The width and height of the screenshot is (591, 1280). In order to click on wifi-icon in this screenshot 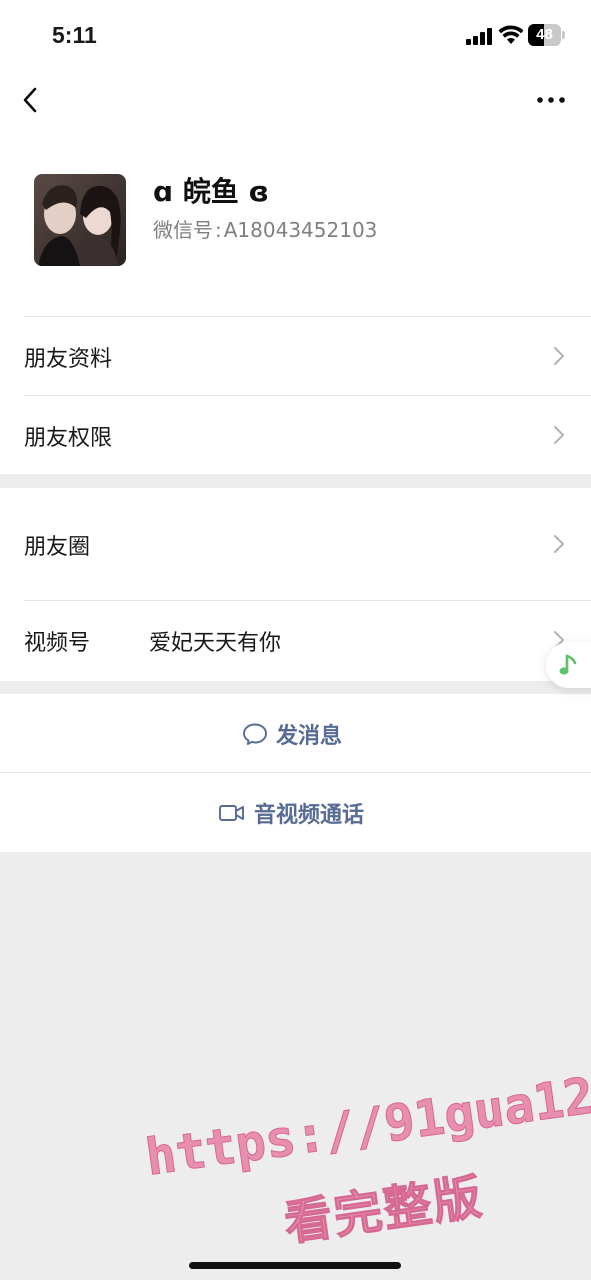, I will do `click(511, 34)`.